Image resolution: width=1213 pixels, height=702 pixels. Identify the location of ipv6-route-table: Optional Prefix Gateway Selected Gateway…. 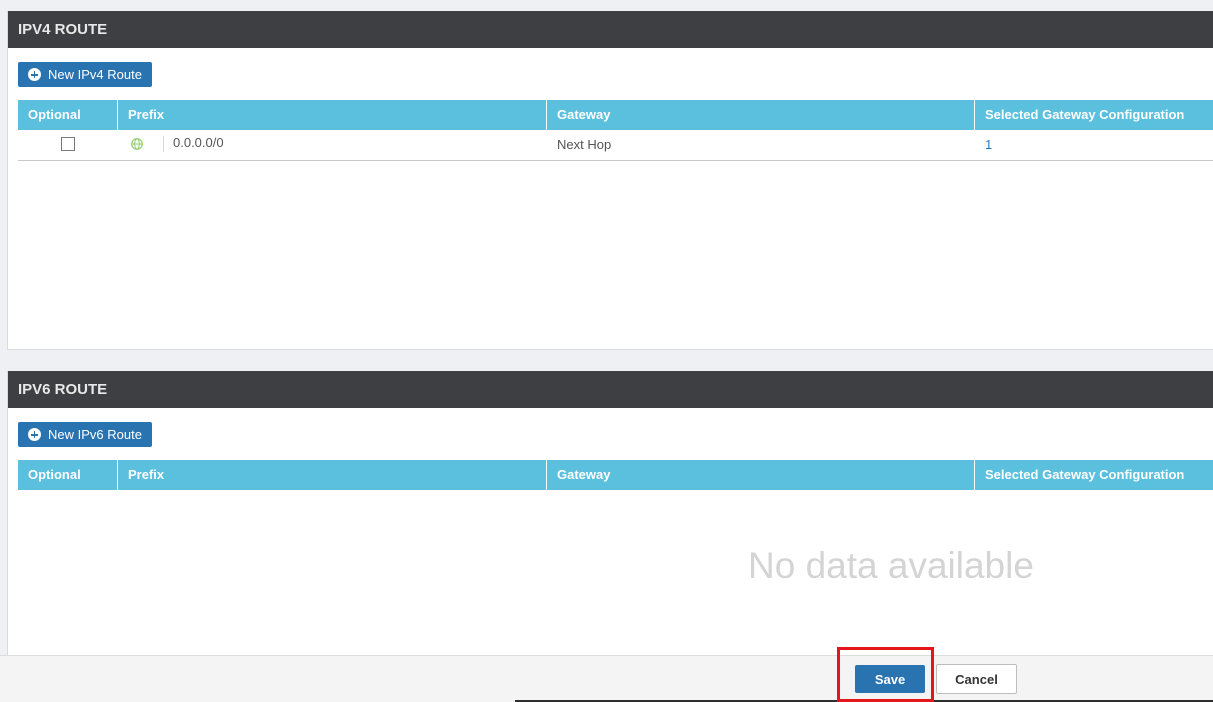
(615, 475).